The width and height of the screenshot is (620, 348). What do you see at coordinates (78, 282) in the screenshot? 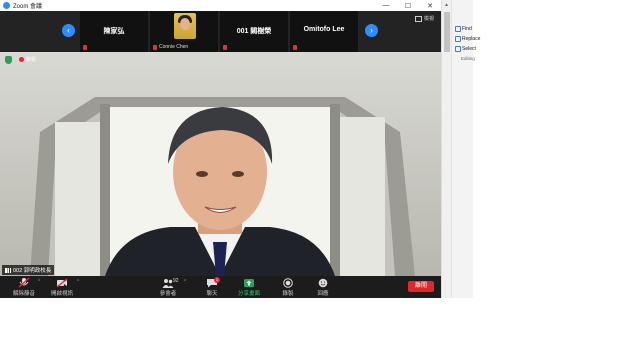
I see `video-options-caret-icon: ⌃` at bounding box center [78, 282].